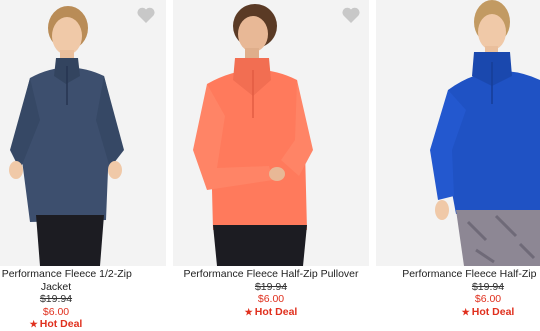  What do you see at coordinates (271, 274) in the screenshot?
I see `product-name: Performance Fleece Half-Zip Pullover` at bounding box center [271, 274].